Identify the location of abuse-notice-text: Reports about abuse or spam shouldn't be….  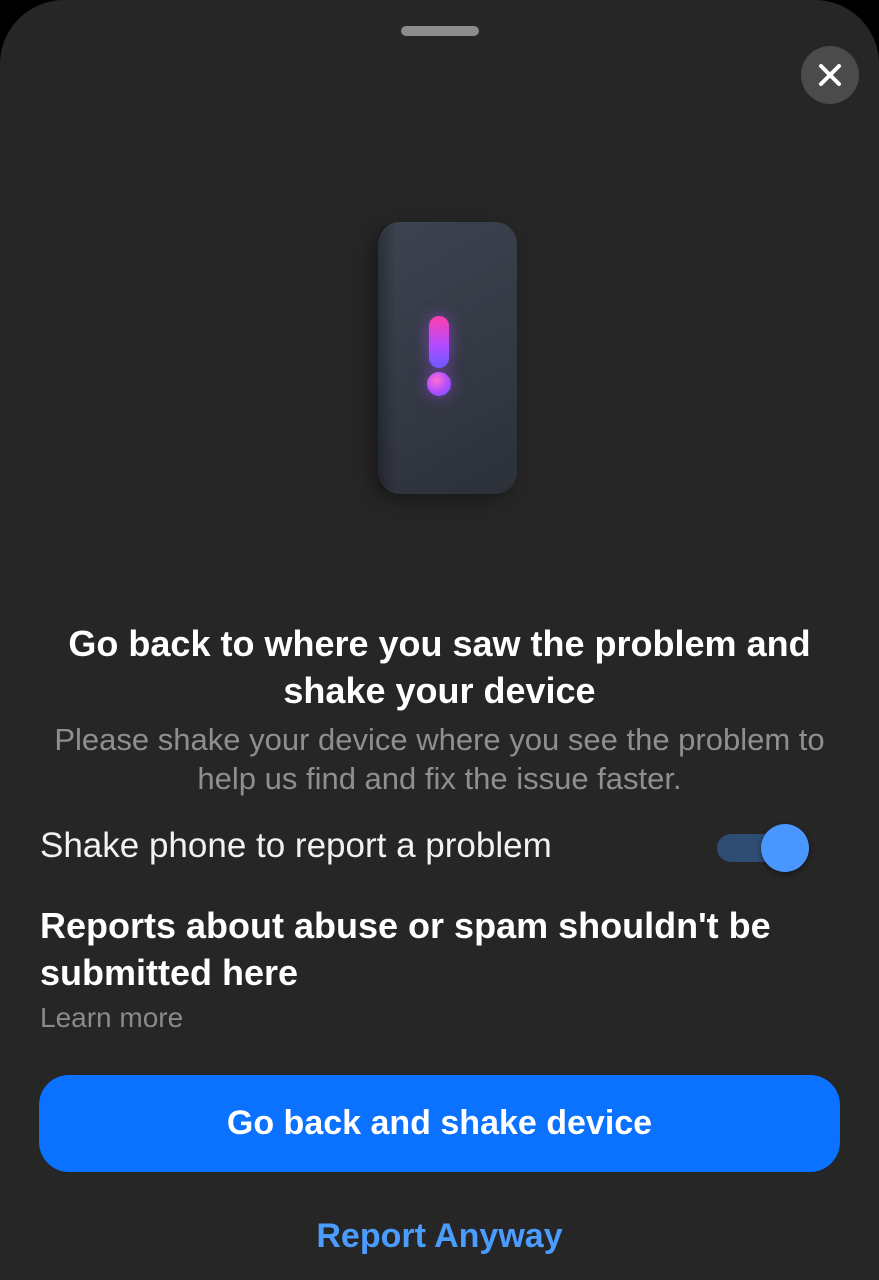
(405, 949).